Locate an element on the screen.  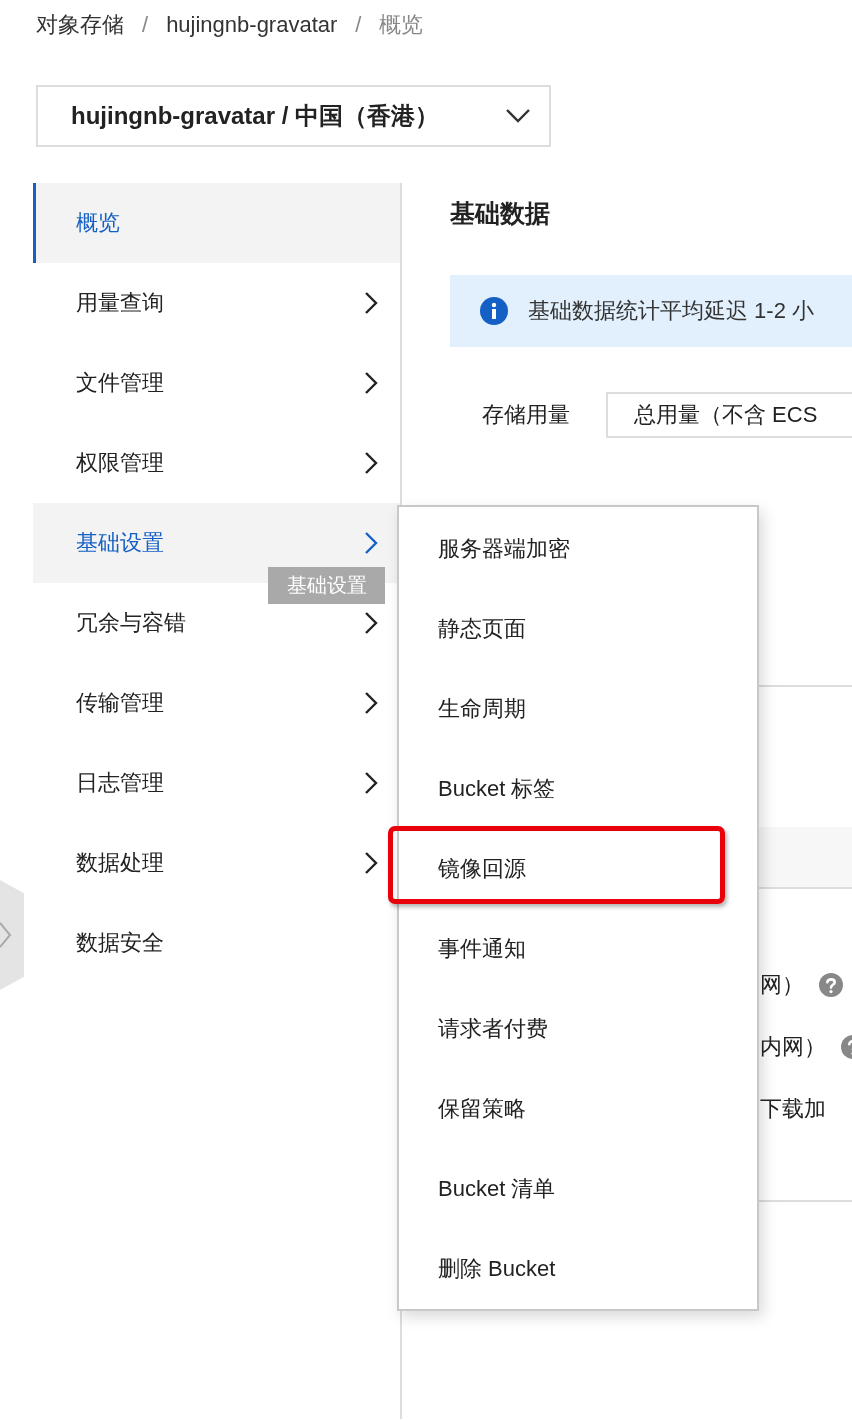
sidebar-item: 用量查询 is located at coordinates (120, 303).